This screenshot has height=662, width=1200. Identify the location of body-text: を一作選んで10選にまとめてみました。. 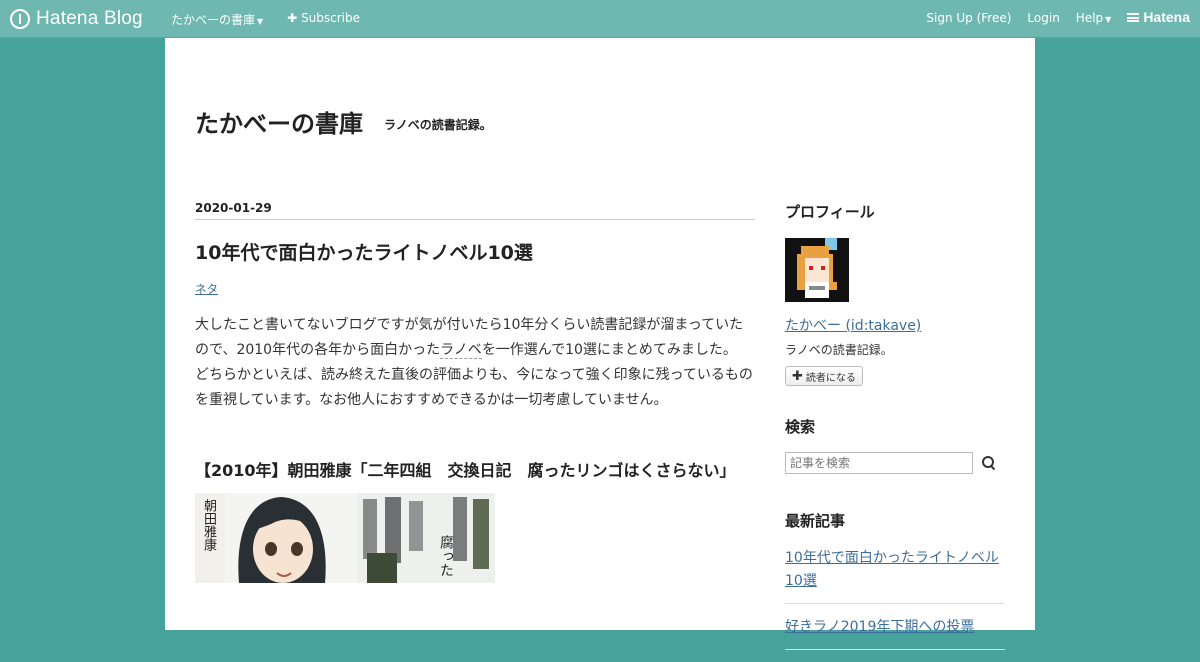
(609, 350).